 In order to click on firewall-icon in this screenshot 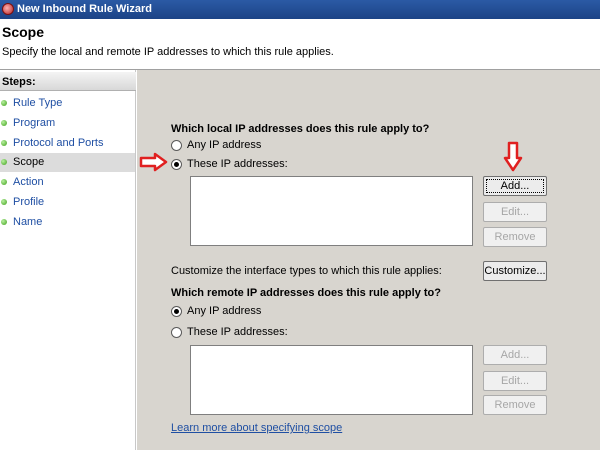, I will do `click(8, 9)`.